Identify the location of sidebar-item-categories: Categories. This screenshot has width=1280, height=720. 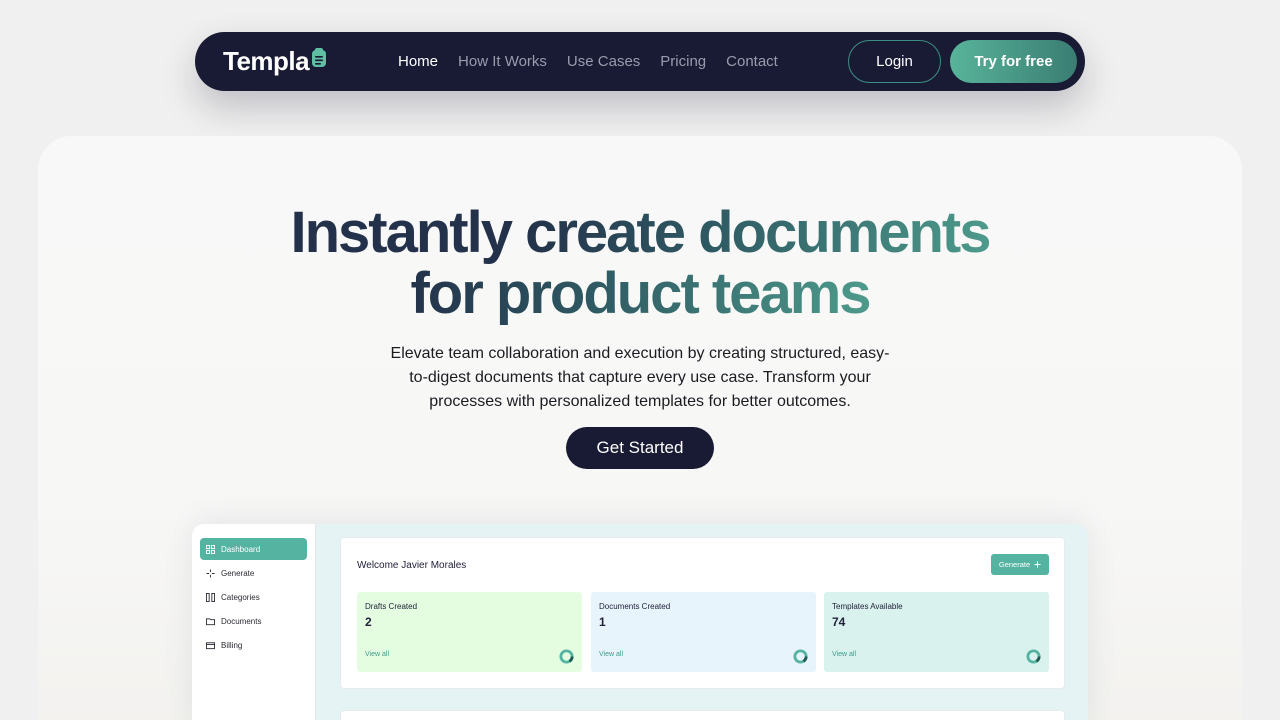
(253, 597).